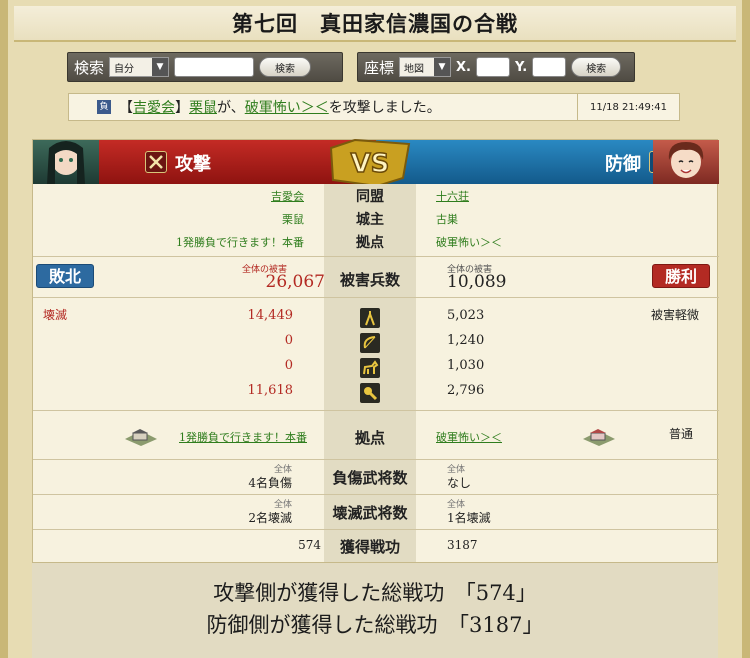 This screenshot has width=750, height=658. I want to click on attack-label: 攻撃, so click(193, 164).